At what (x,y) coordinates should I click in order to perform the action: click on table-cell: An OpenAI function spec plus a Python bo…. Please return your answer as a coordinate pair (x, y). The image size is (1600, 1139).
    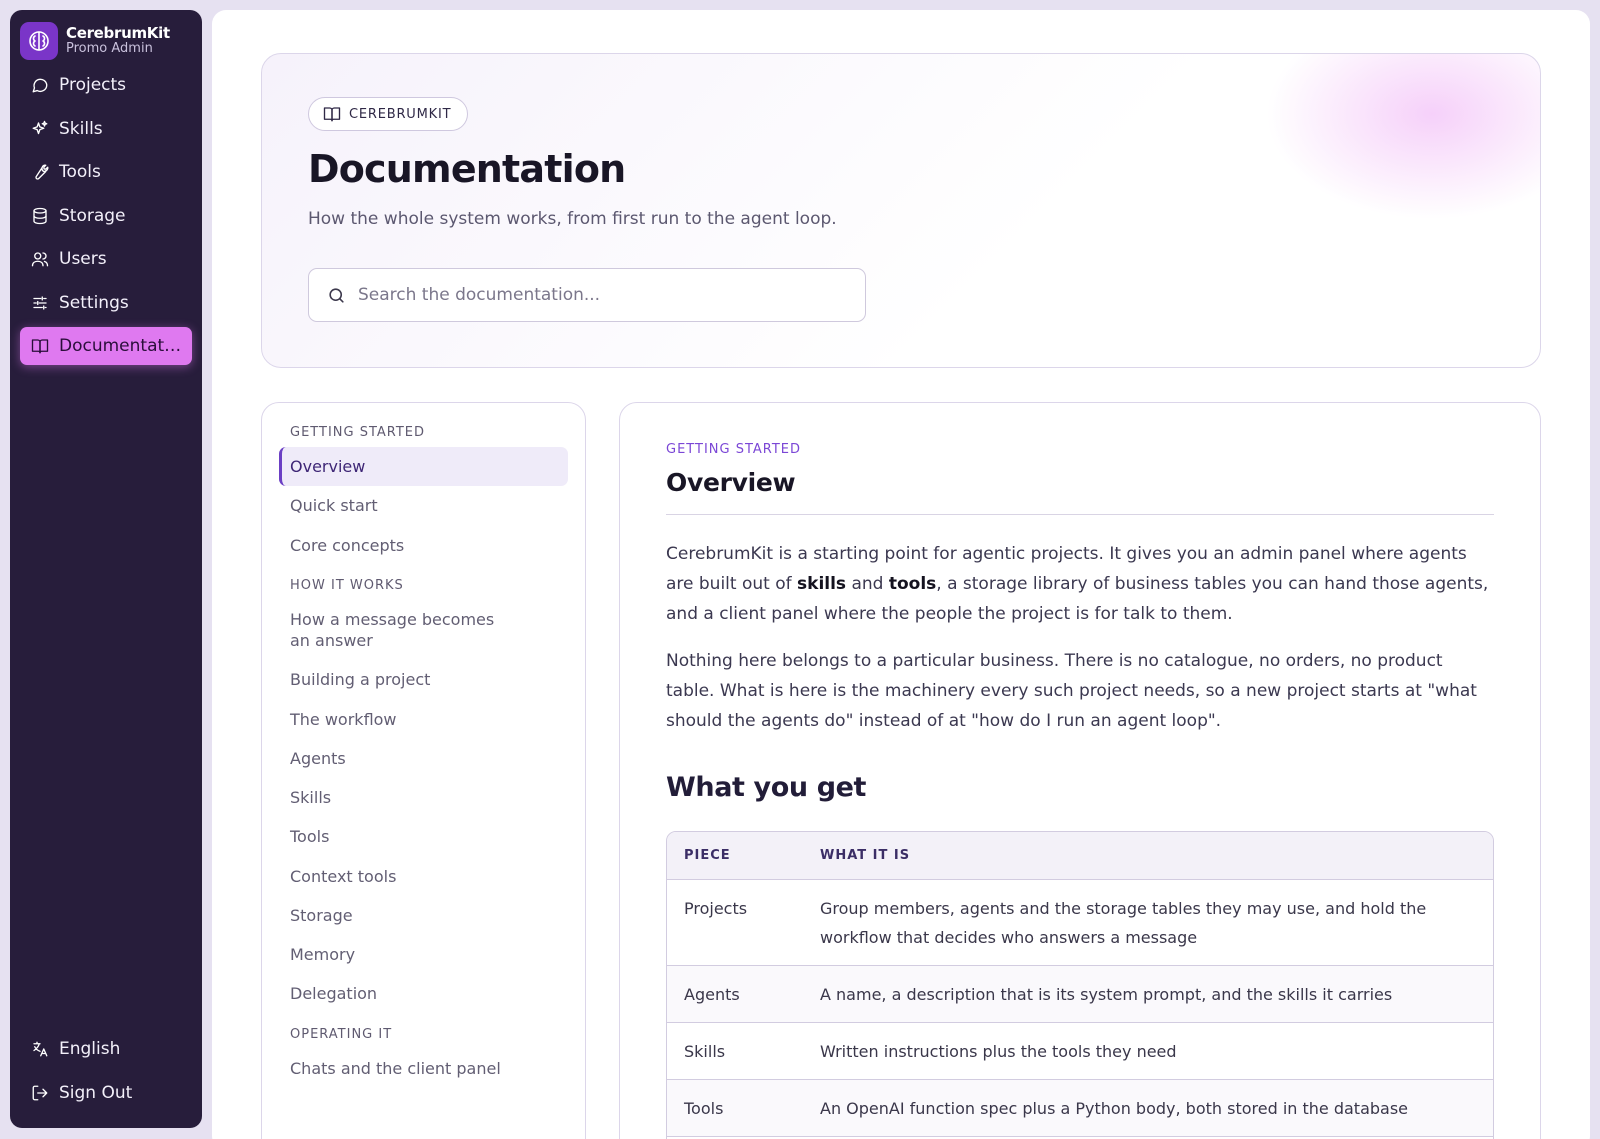
    Looking at the image, I should click on (1114, 1108).